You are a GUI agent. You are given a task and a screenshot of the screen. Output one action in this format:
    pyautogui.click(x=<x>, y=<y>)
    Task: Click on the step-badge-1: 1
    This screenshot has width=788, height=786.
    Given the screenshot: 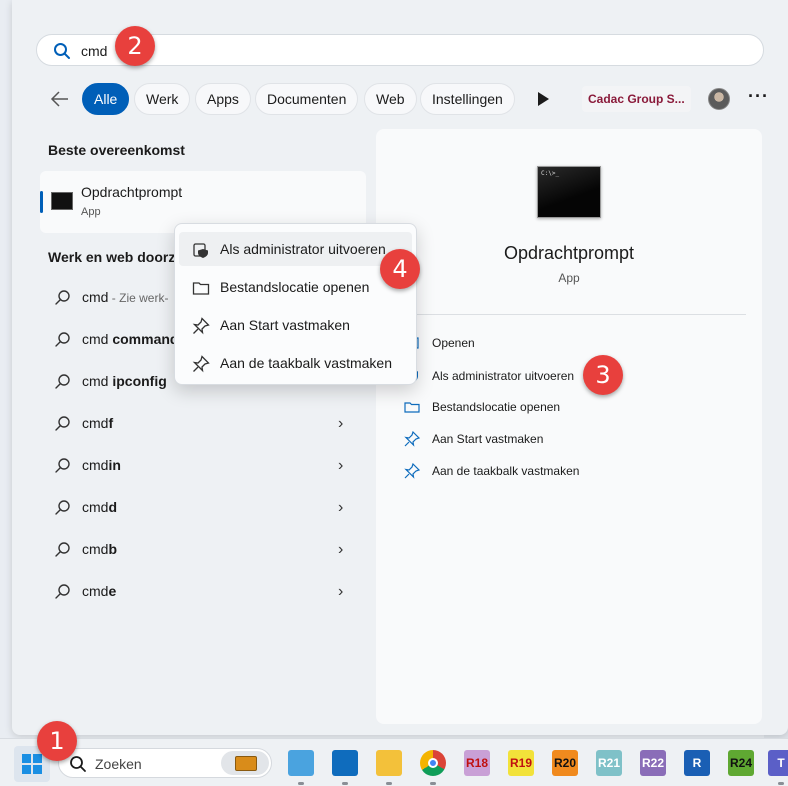 What is the action you would take?
    pyautogui.click(x=57, y=741)
    